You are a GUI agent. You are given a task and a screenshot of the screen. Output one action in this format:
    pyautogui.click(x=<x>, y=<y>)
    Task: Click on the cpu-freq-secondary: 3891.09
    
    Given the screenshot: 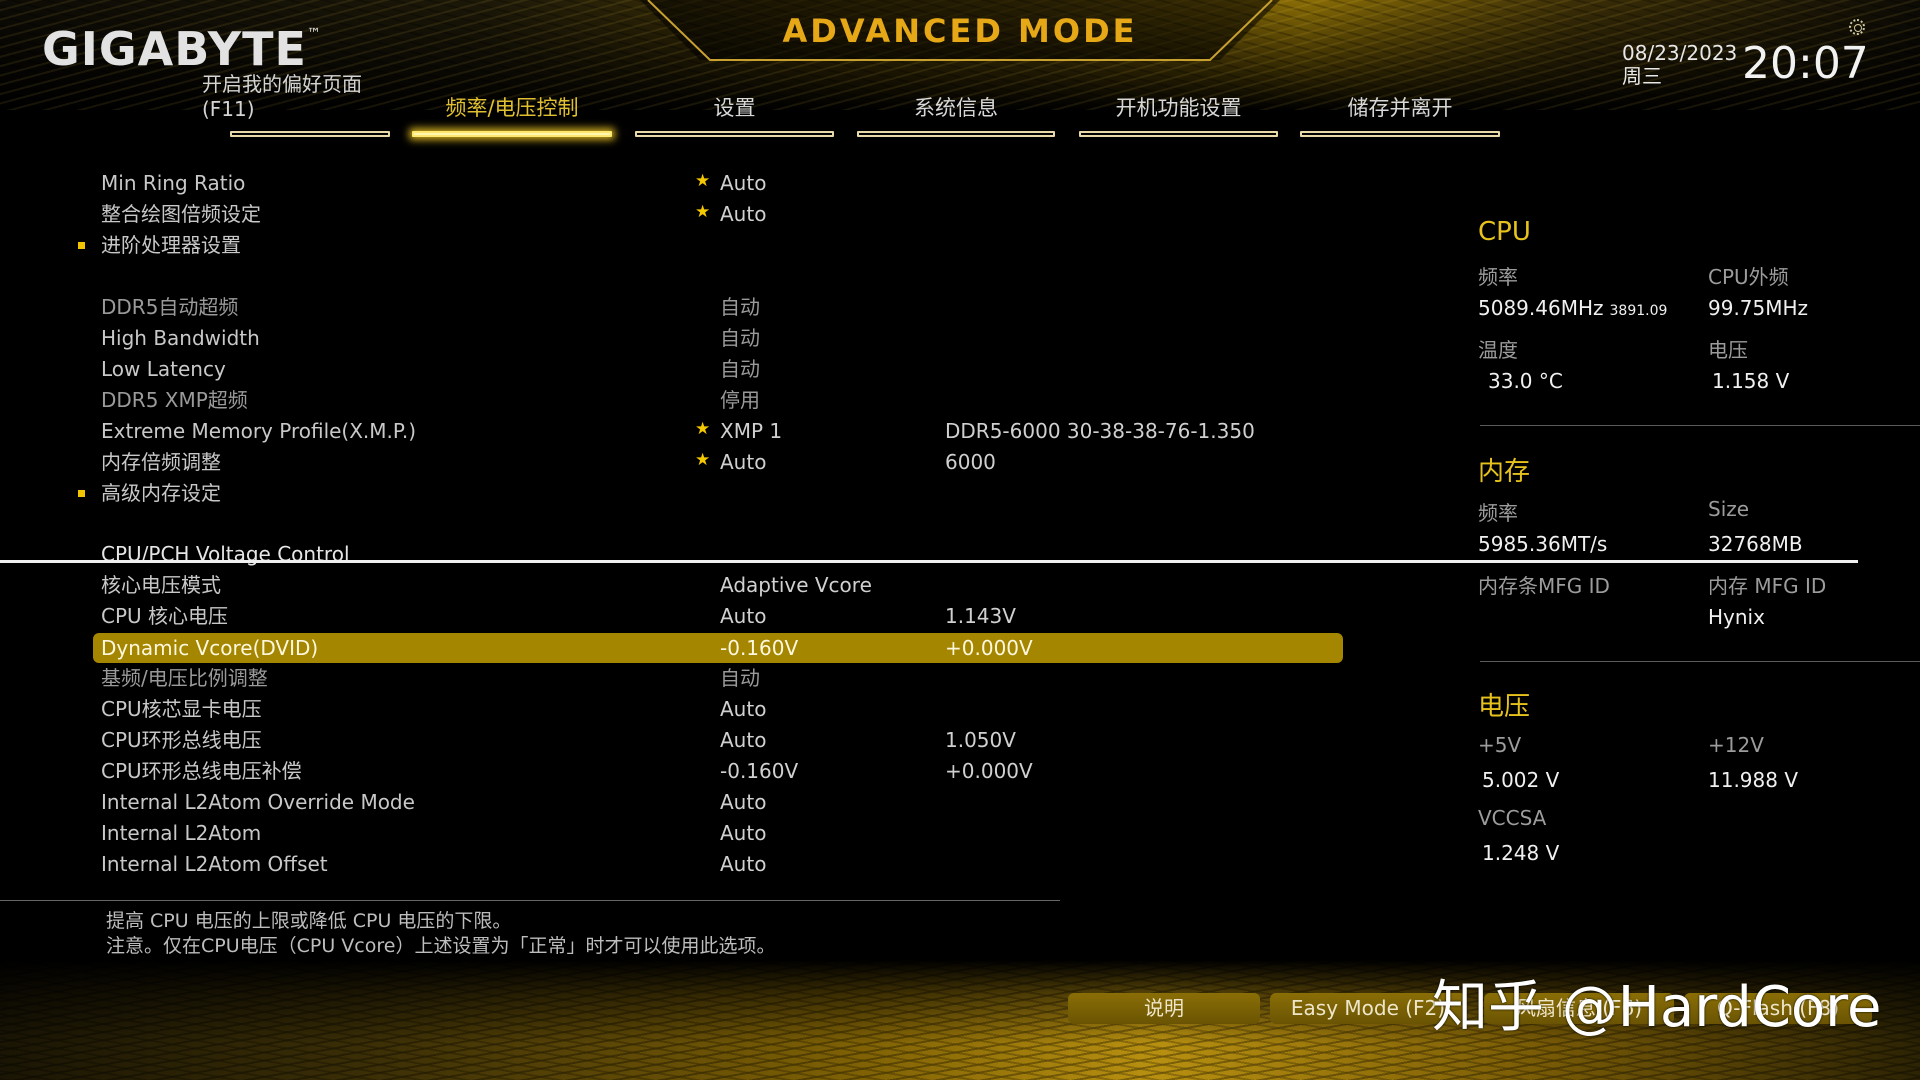 What is the action you would take?
    pyautogui.click(x=1638, y=311)
    